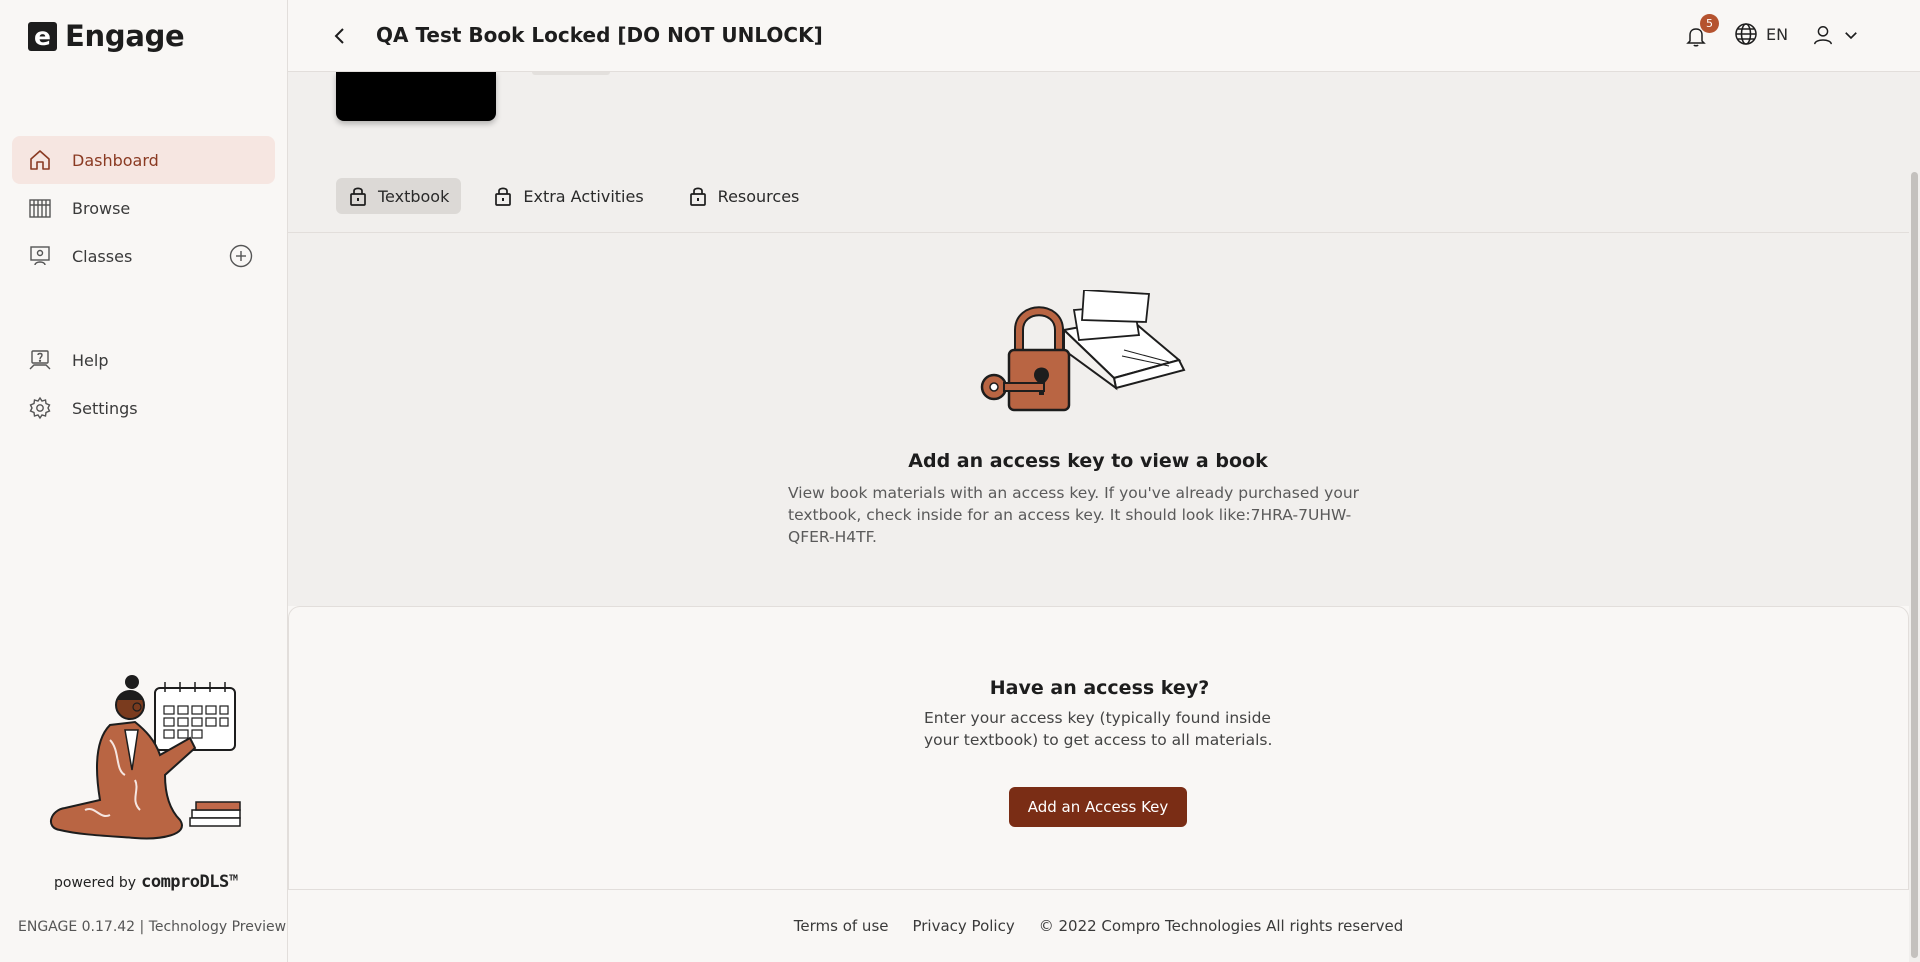 The height and width of the screenshot is (962, 1920). What do you see at coordinates (416, 96) in the screenshot?
I see `book-cover` at bounding box center [416, 96].